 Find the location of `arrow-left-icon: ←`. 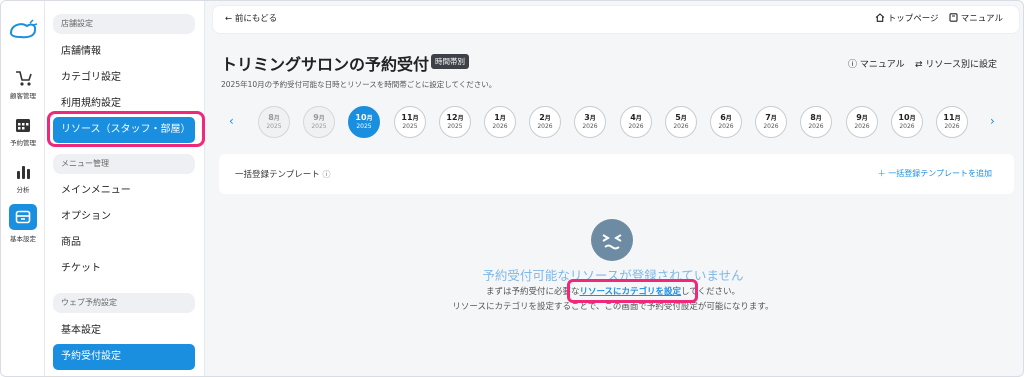

arrow-left-icon: ← is located at coordinates (229, 19).